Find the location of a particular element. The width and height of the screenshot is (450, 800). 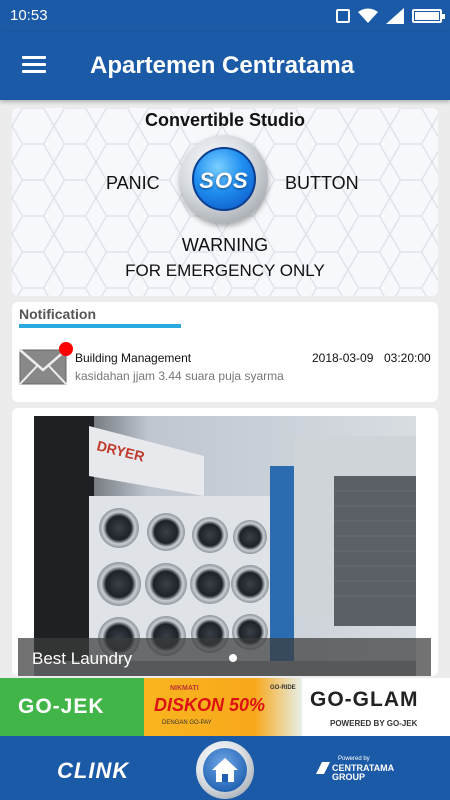

goglam-powered-text: POWERED BY GO-JEK is located at coordinates (374, 723).